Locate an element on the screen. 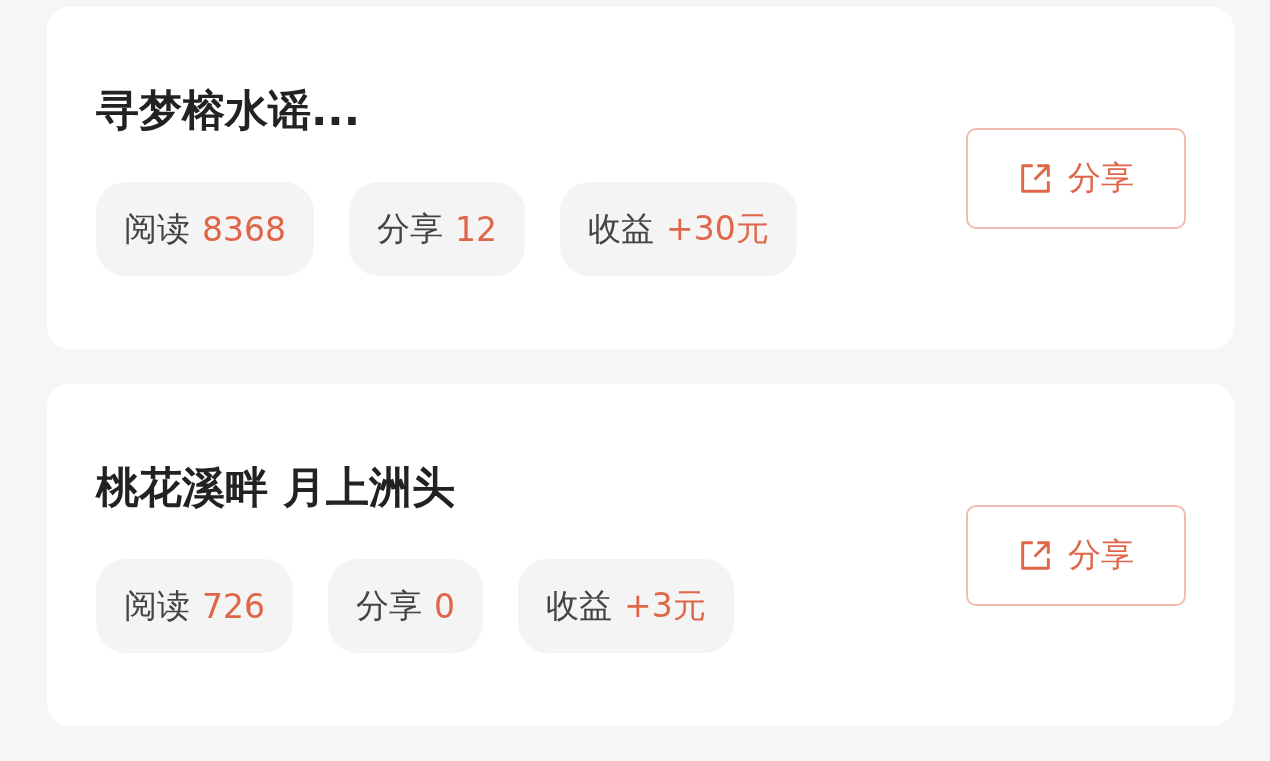  stat-value: 12 is located at coordinates (476, 229).